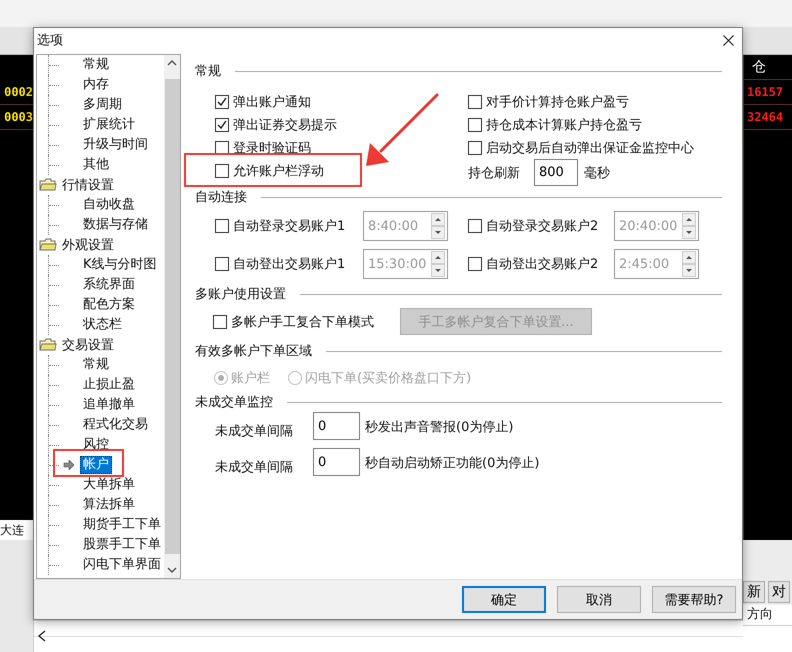 The height and width of the screenshot is (652, 792). I want to click on close-icon, so click(728, 40).